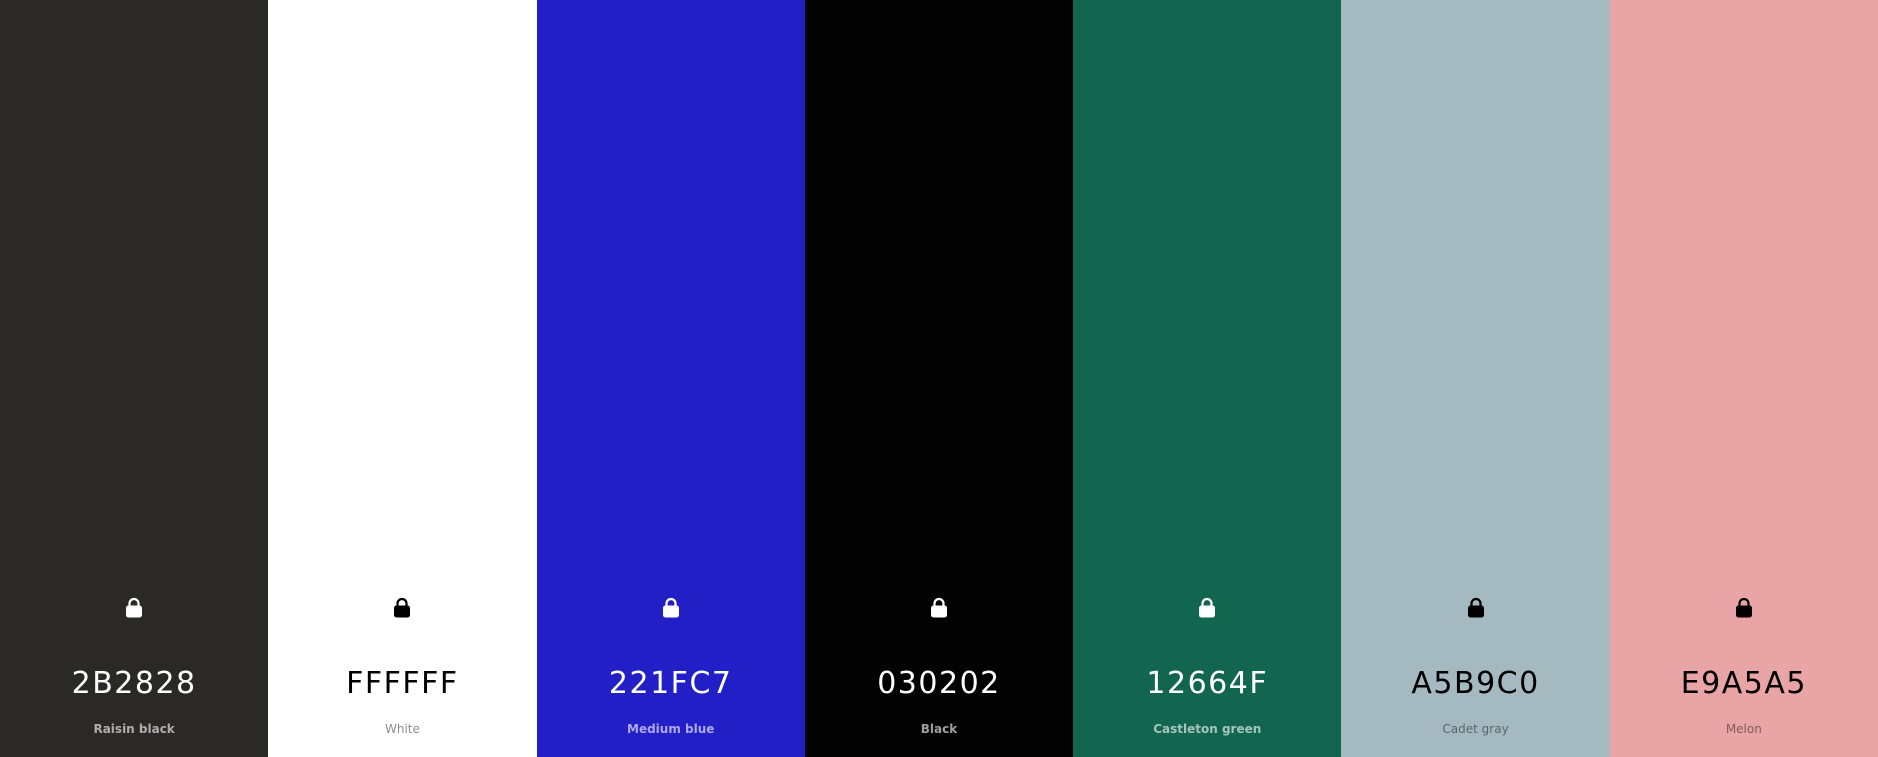  I want to click on color-swatch-medium-blue: 221FC7 Medium blue, so click(670, 378).